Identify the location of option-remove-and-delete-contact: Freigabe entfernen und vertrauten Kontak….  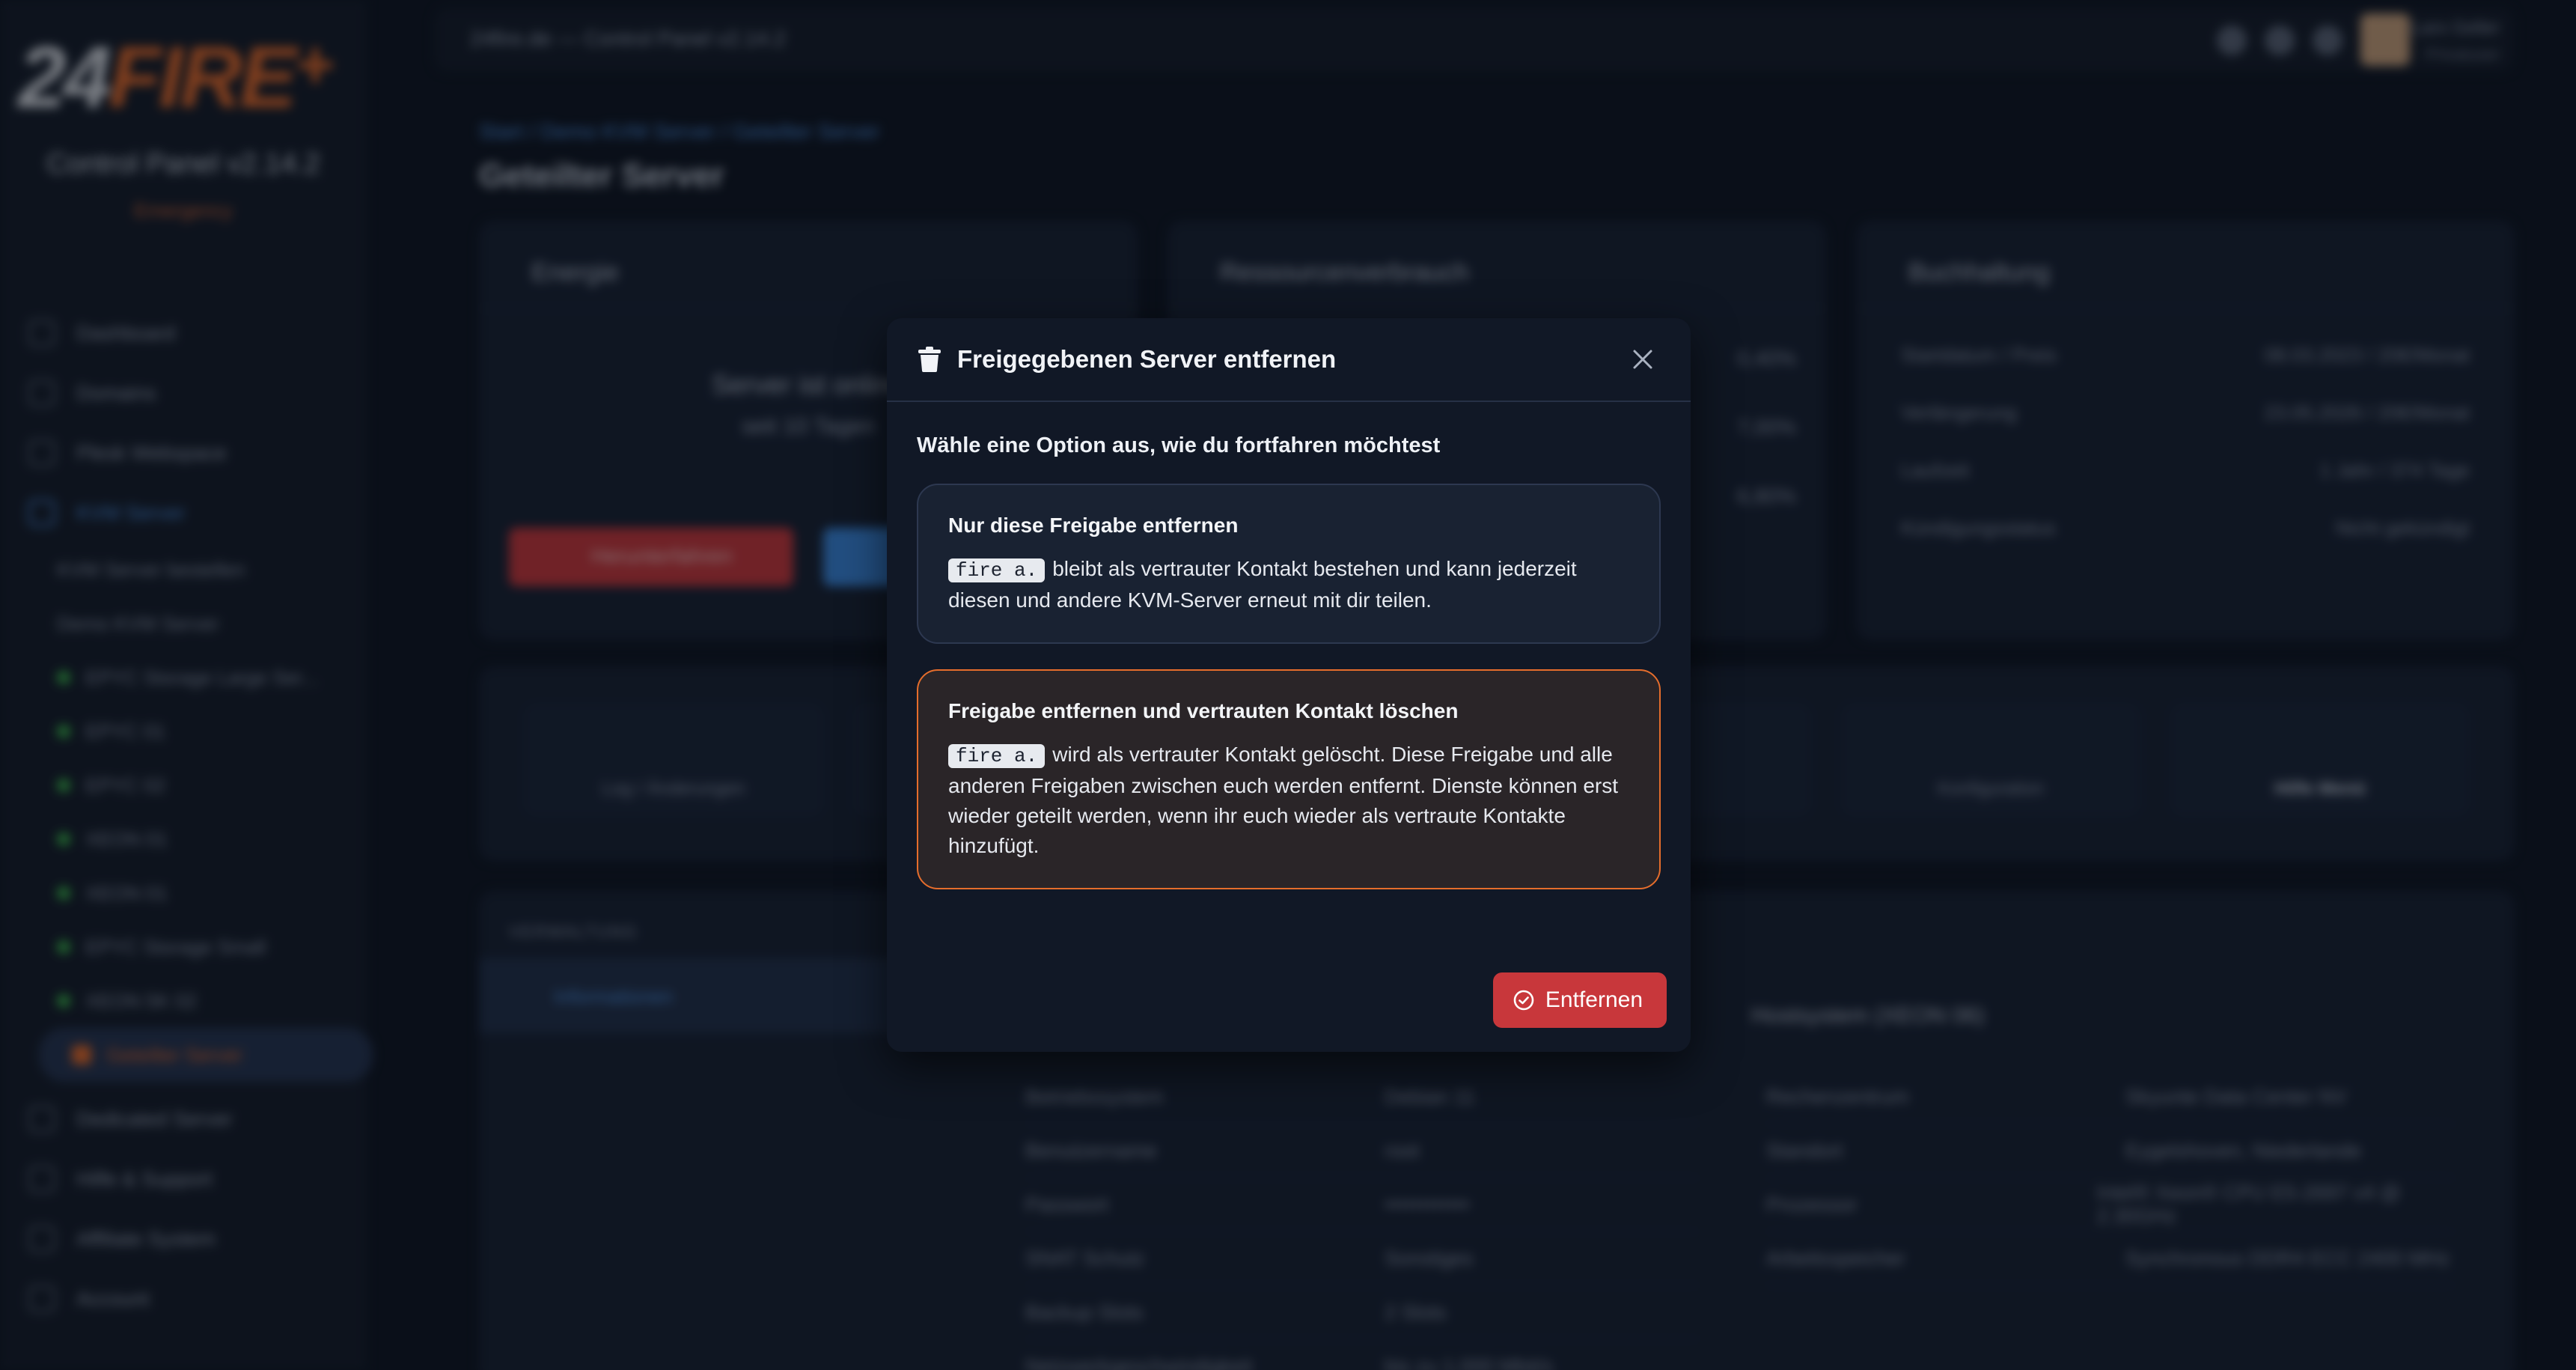
(1289, 779).